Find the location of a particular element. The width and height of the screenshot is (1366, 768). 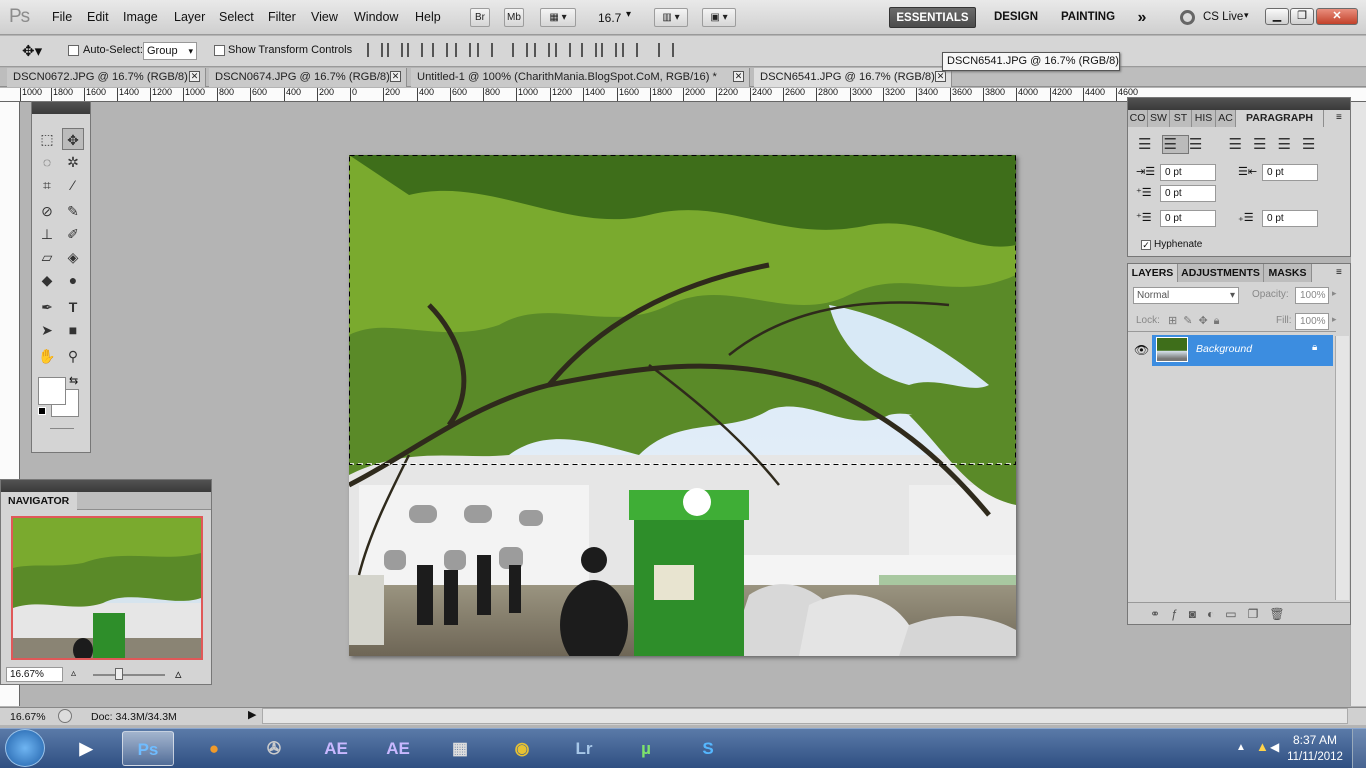

default-colors-icon is located at coordinates (42, 411).